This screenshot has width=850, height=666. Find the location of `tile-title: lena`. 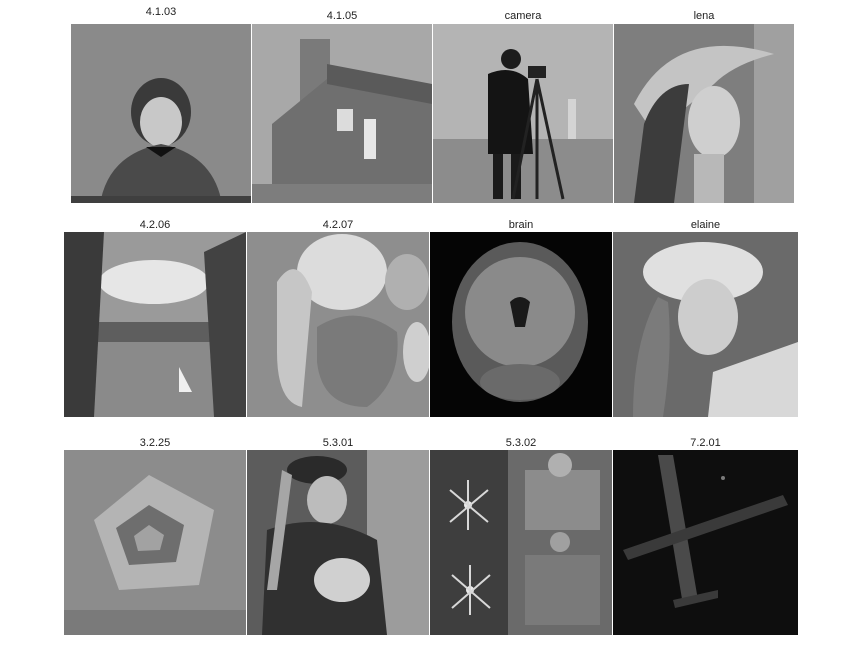

tile-title: lena is located at coordinates (704, 16).